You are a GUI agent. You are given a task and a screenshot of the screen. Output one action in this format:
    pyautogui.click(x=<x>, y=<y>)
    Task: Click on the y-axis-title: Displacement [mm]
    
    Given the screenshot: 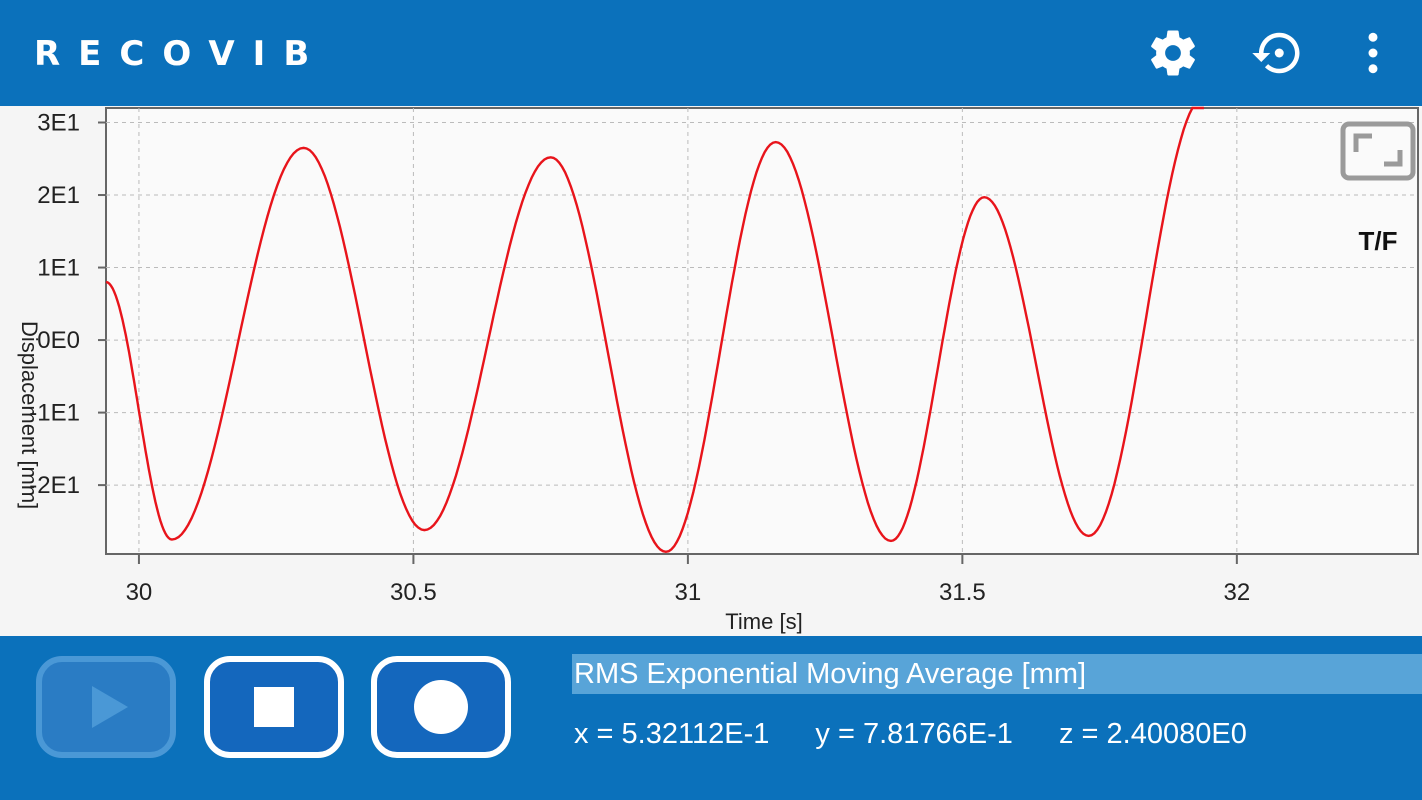 What is the action you would take?
    pyautogui.click(x=29, y=415)
    